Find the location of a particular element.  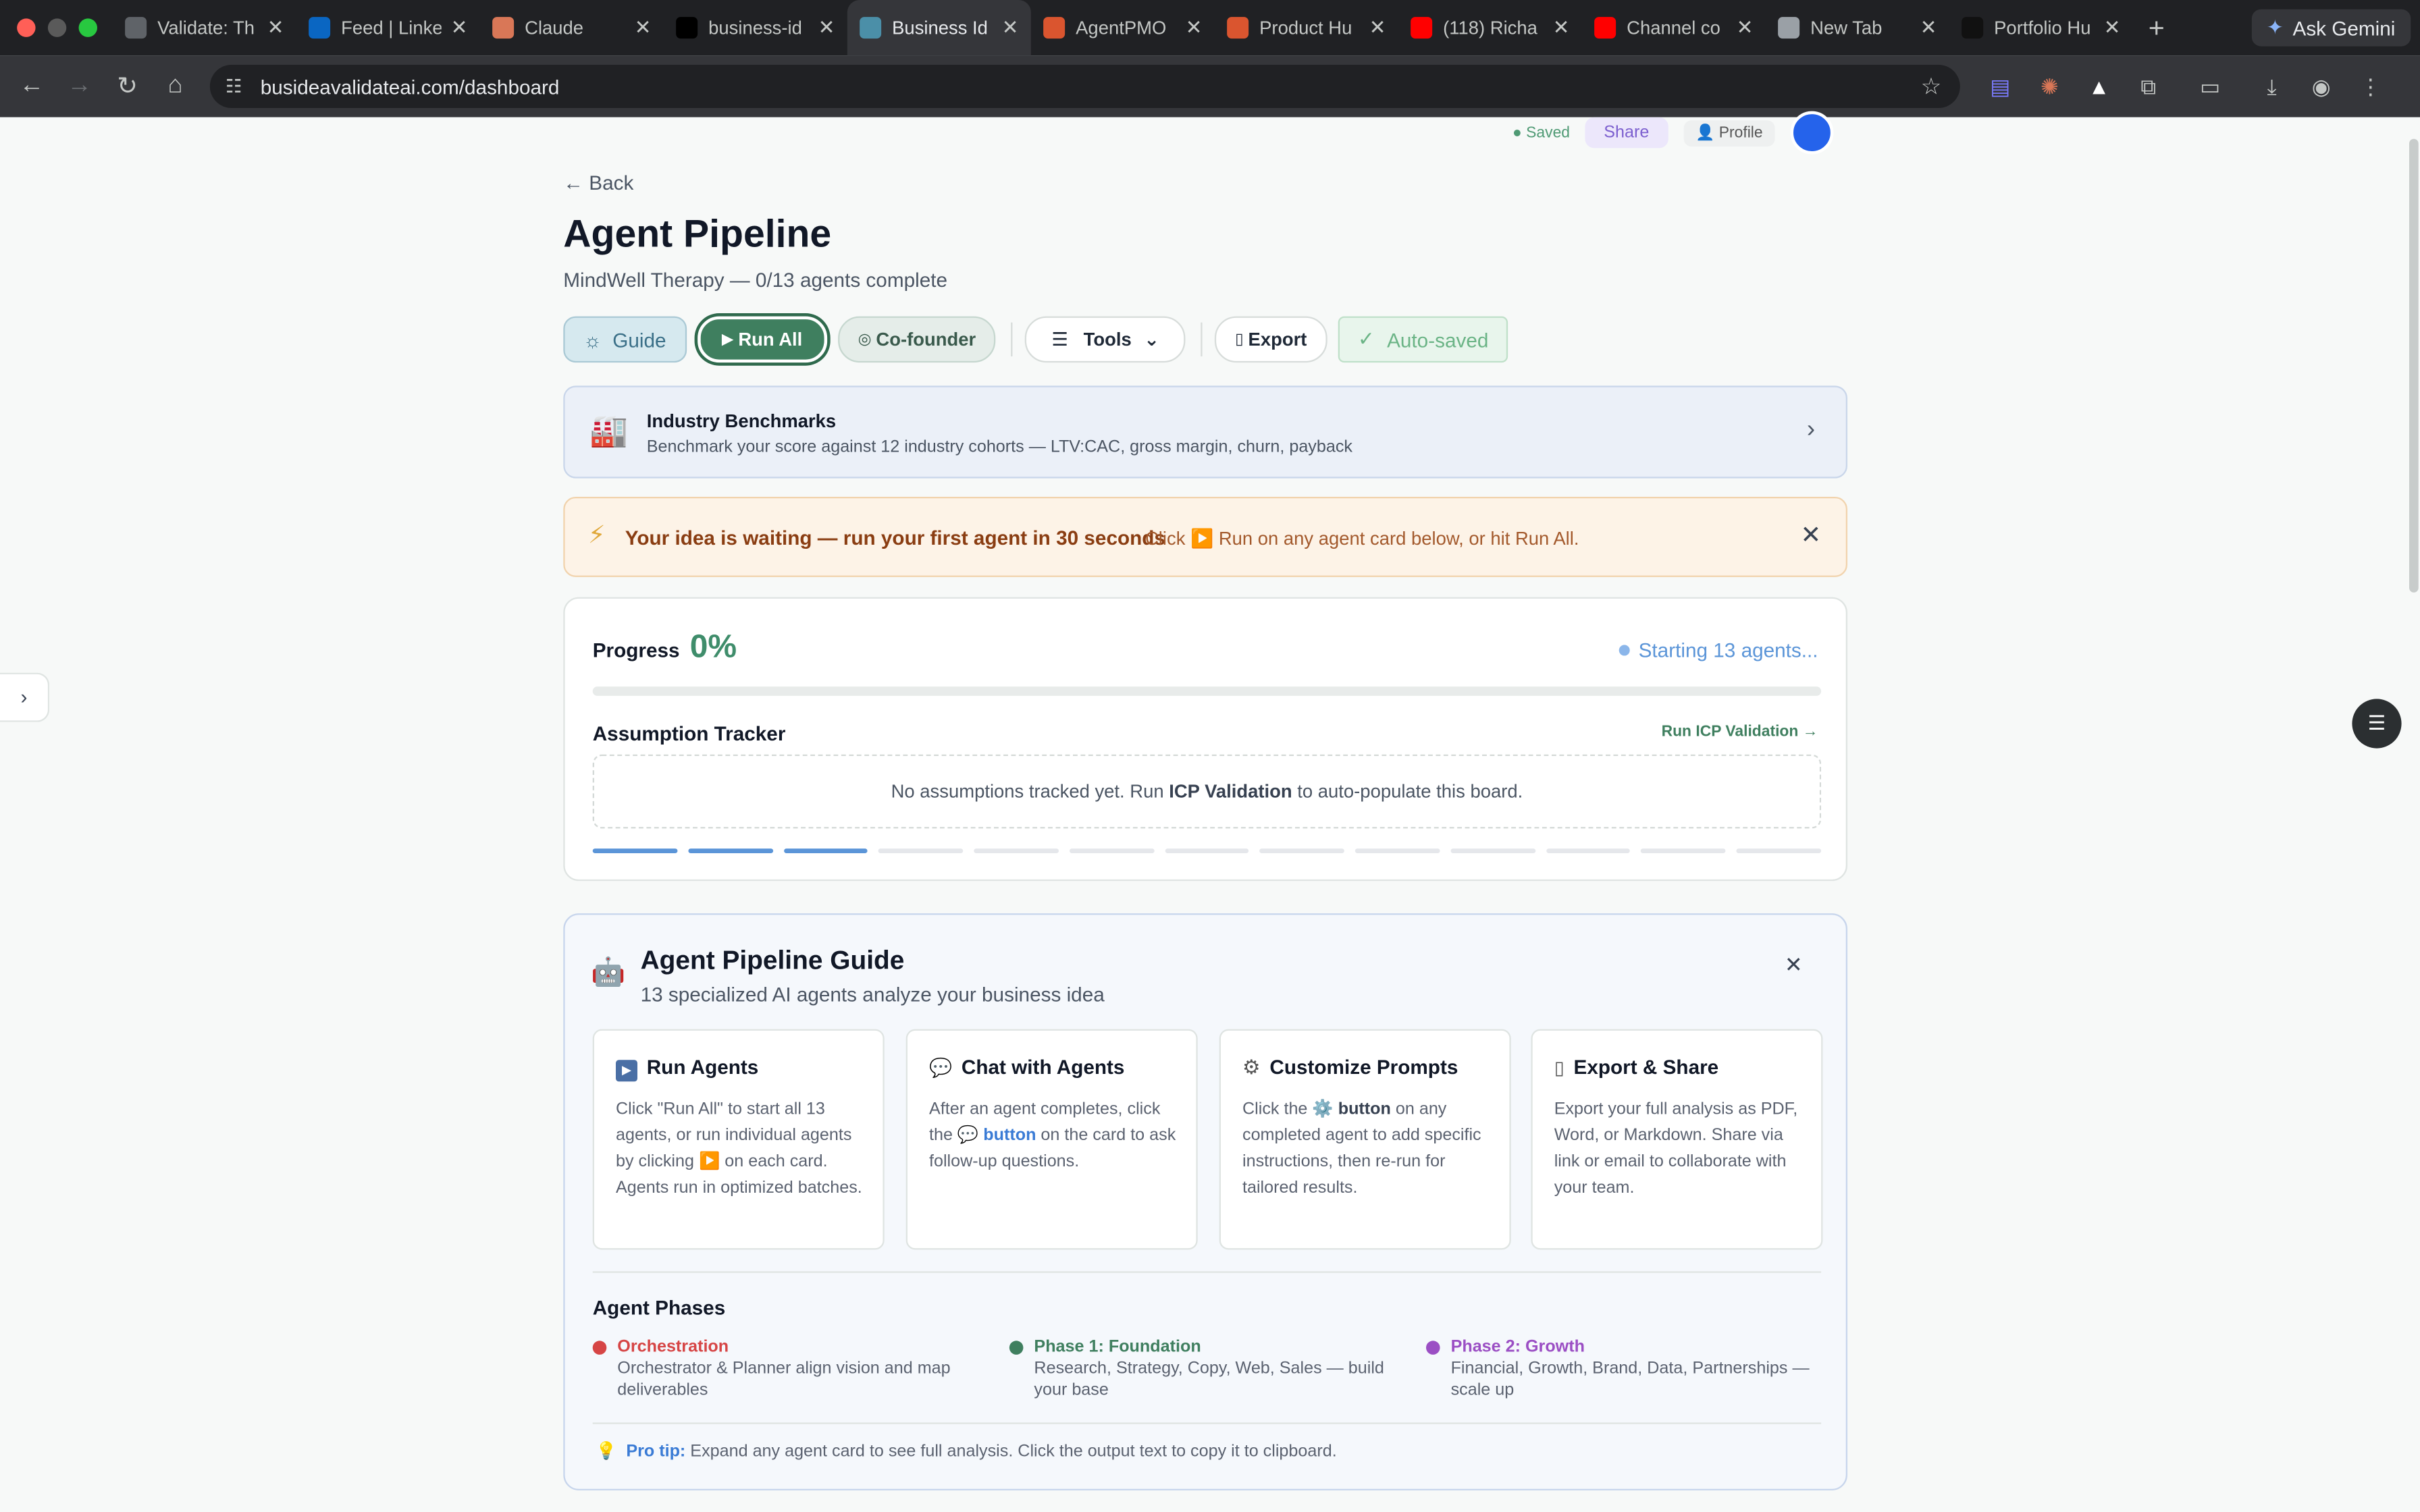

tools-dropdown: ☰ Tools ⌄ is located at coordinates (1105, 339).